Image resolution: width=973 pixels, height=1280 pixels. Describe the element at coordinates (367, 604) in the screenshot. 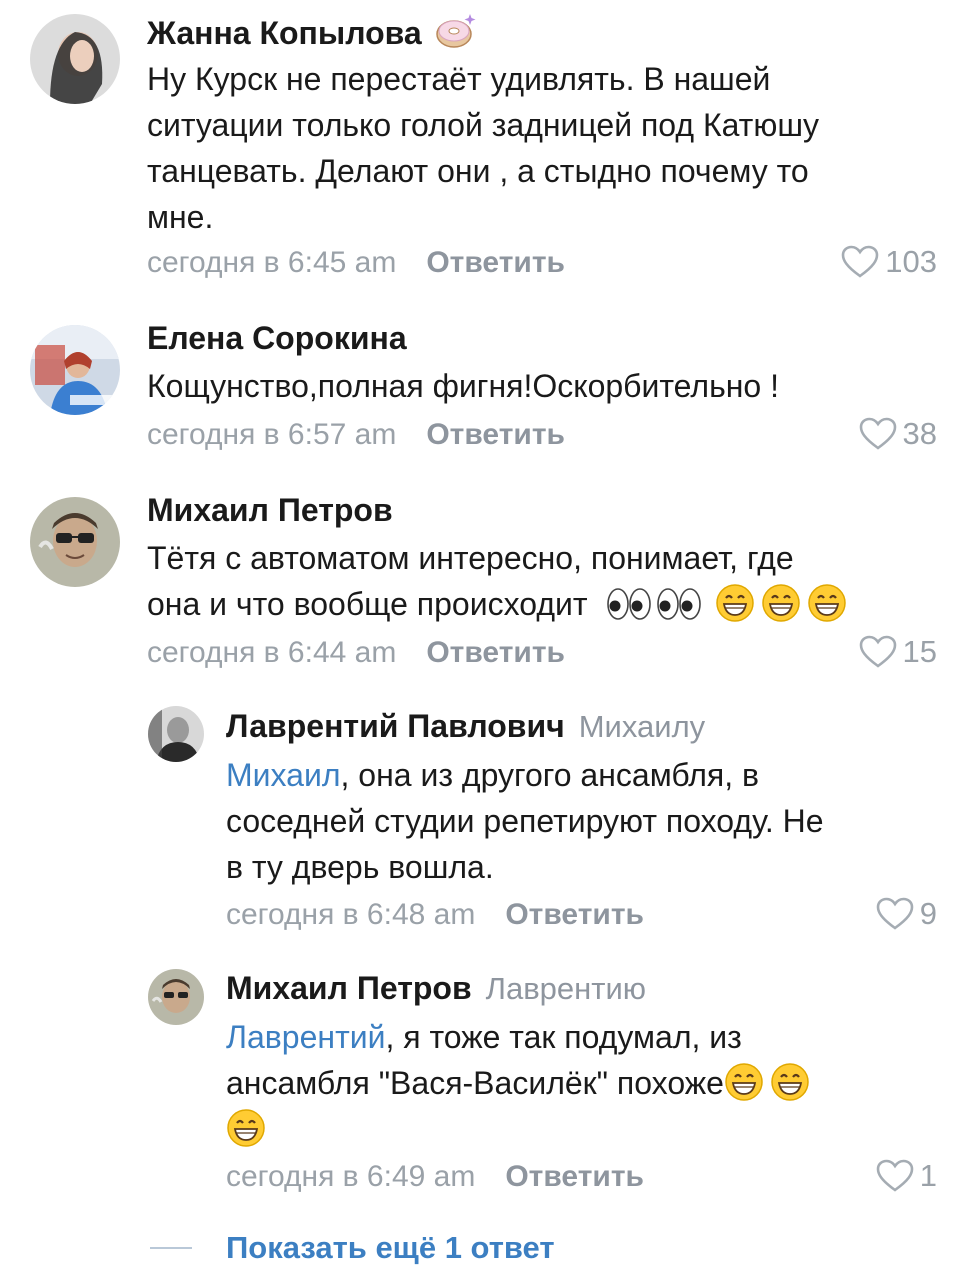

I see `comment-text-line: она и что вообще происходит` at that location.